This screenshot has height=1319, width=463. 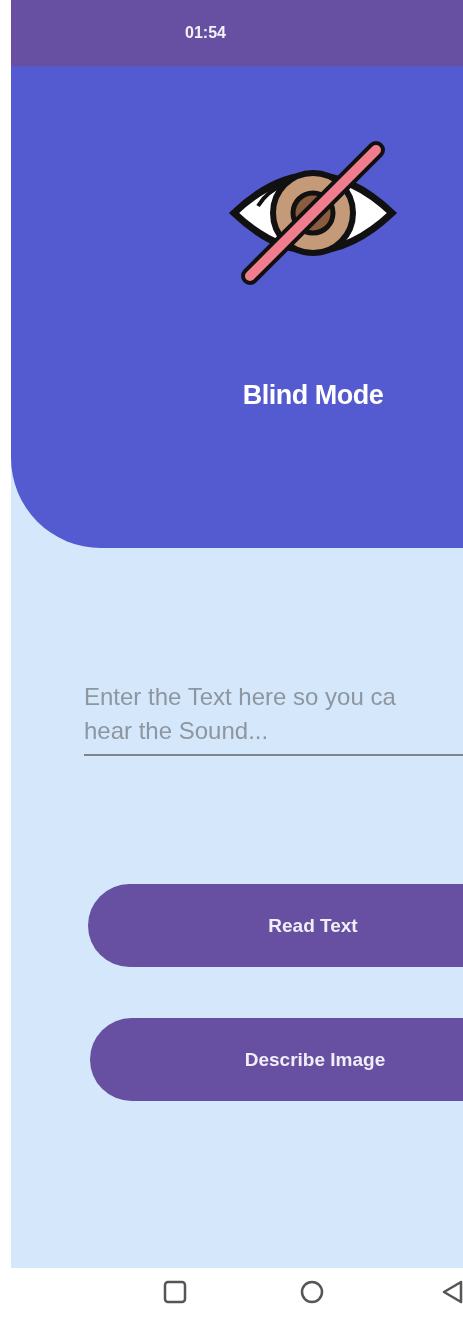 I want to click on screen-title: Blind Mode, so click(x=313, y=395).